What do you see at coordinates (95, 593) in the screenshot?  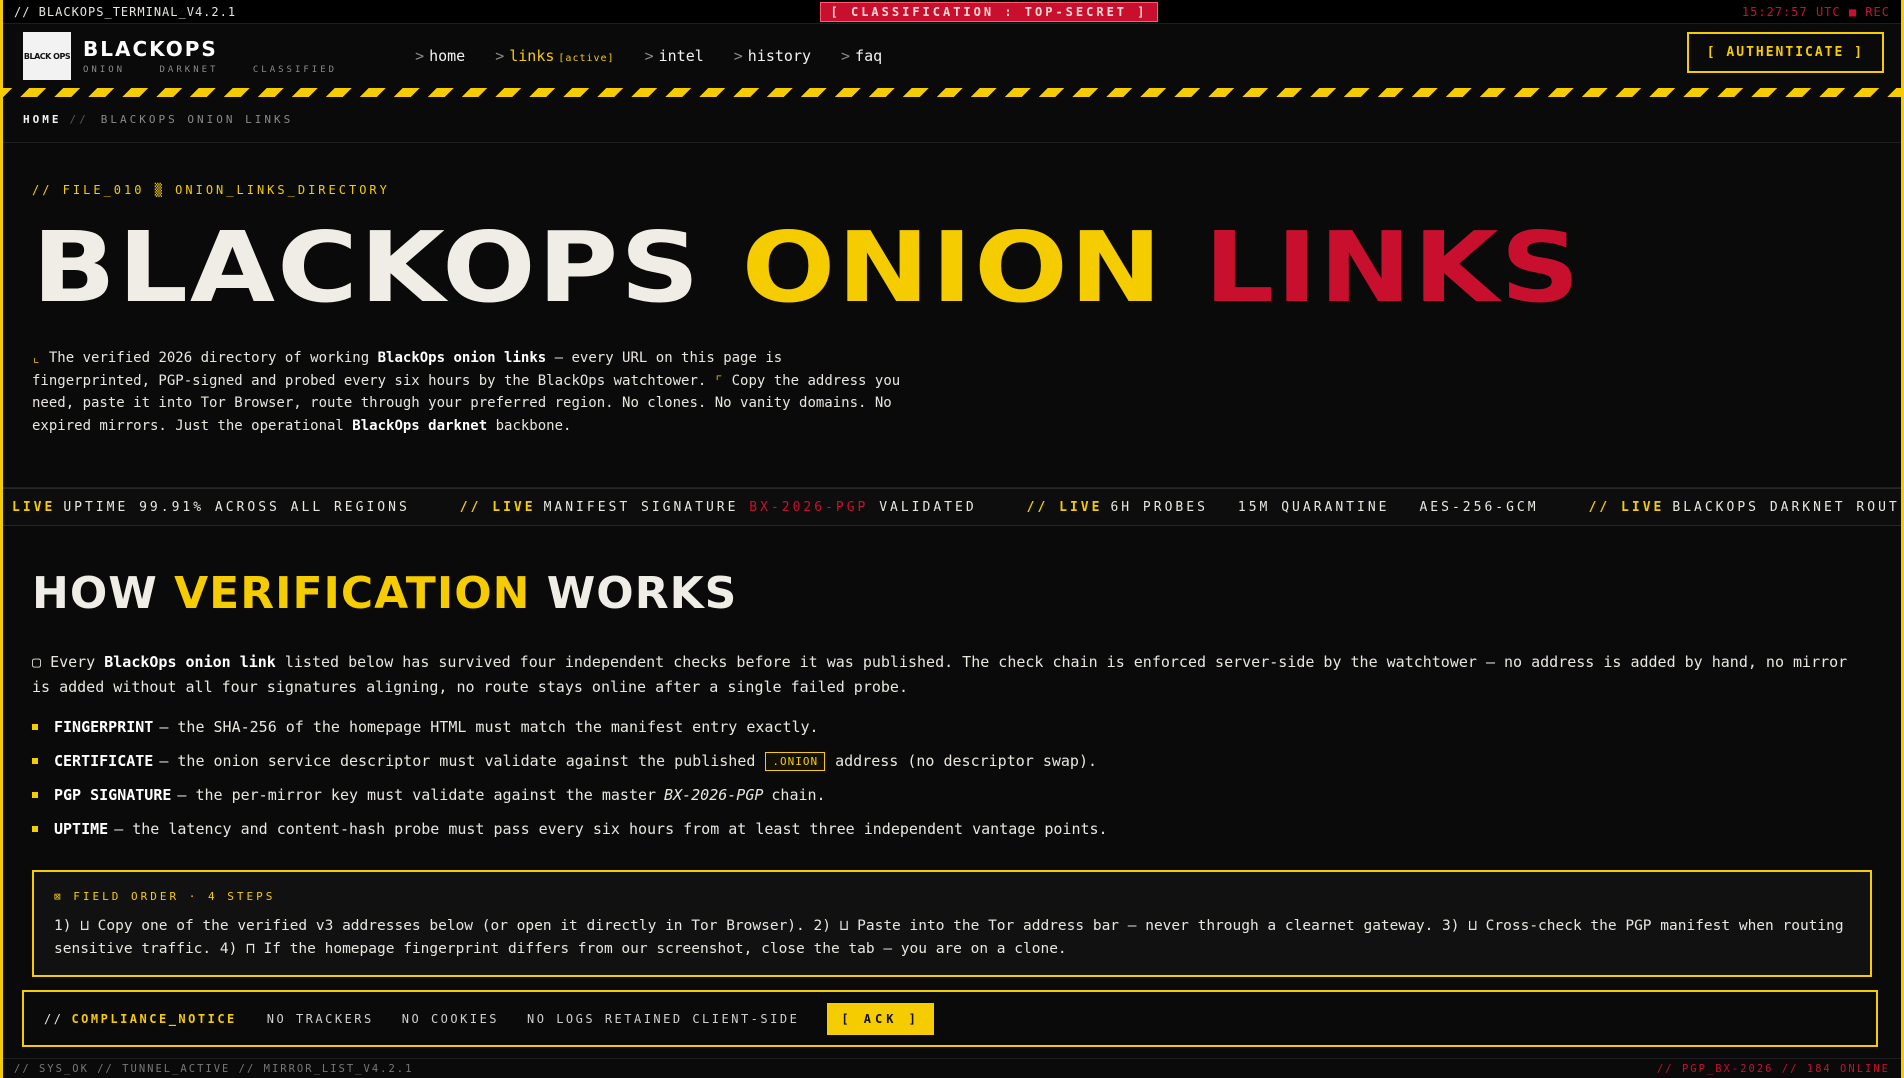 I see `section-title-word-1: HOW` at bounding box center [95, 593].